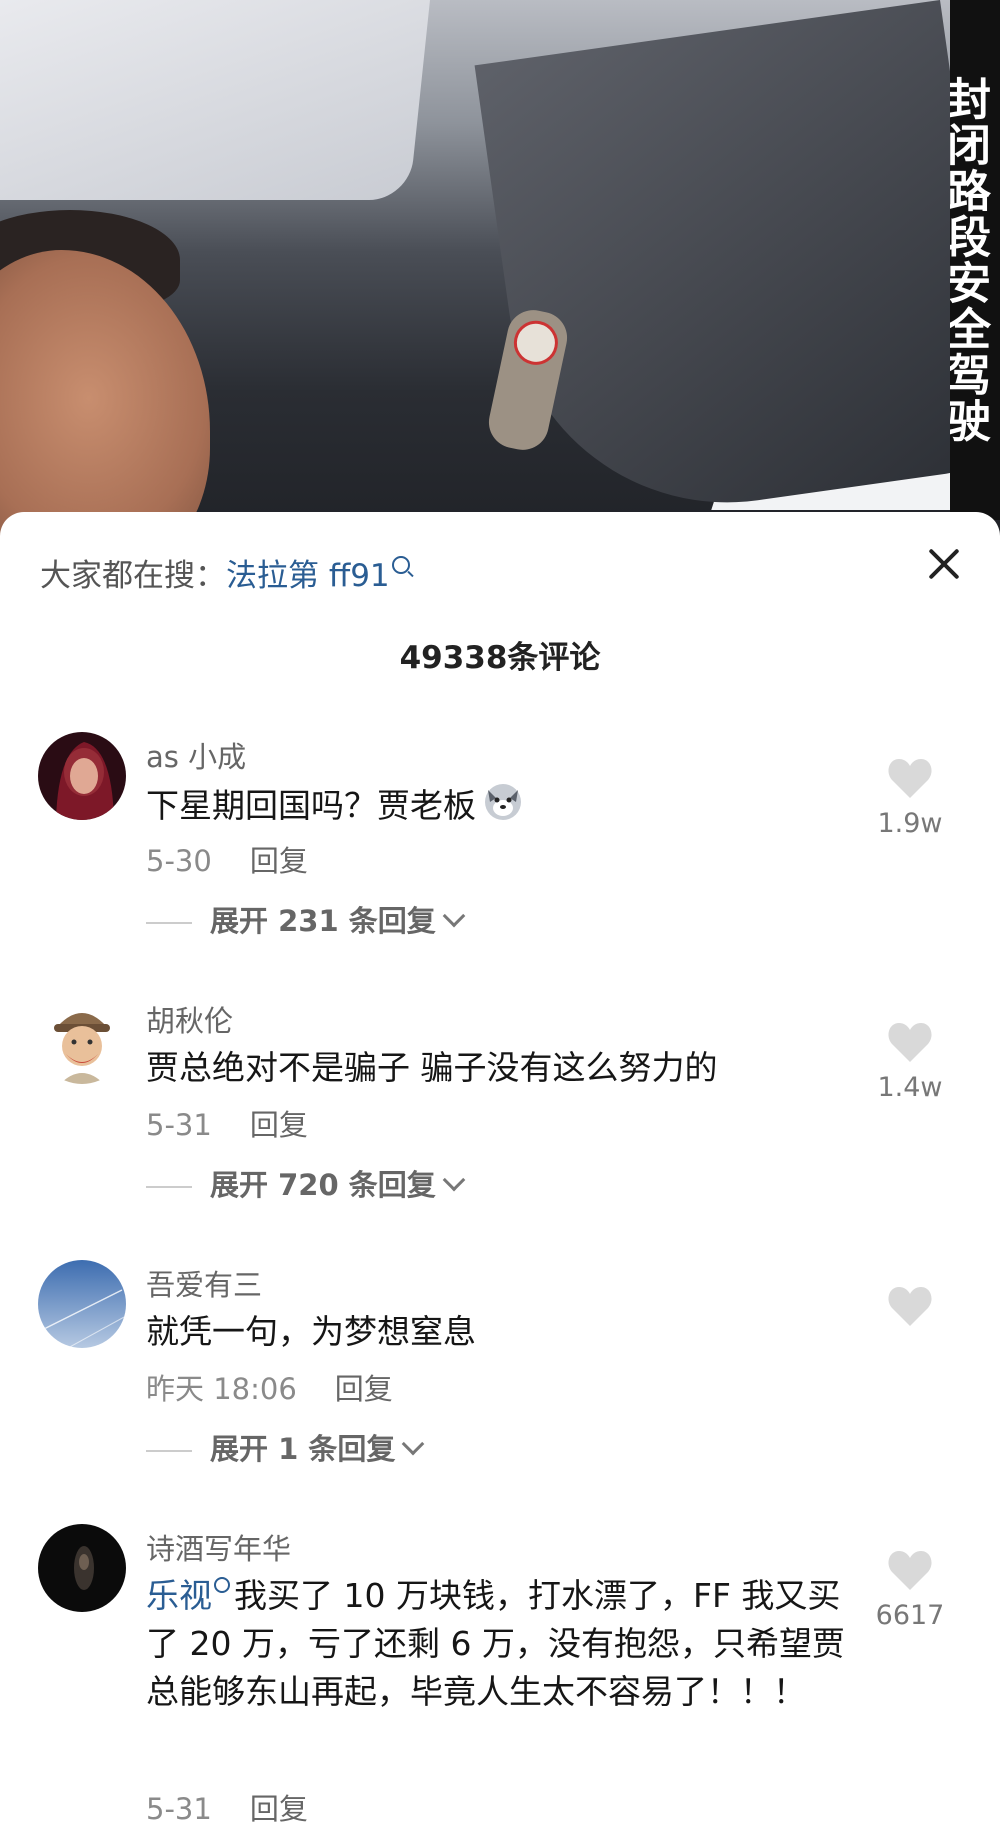 This screenshot has height=1837, width=1000. Describe the element at coordinates (432, 1067) in the screenshot. I see `comment-text: 贾总绝对不是骗子 骗子没有这么努力的` at that location.